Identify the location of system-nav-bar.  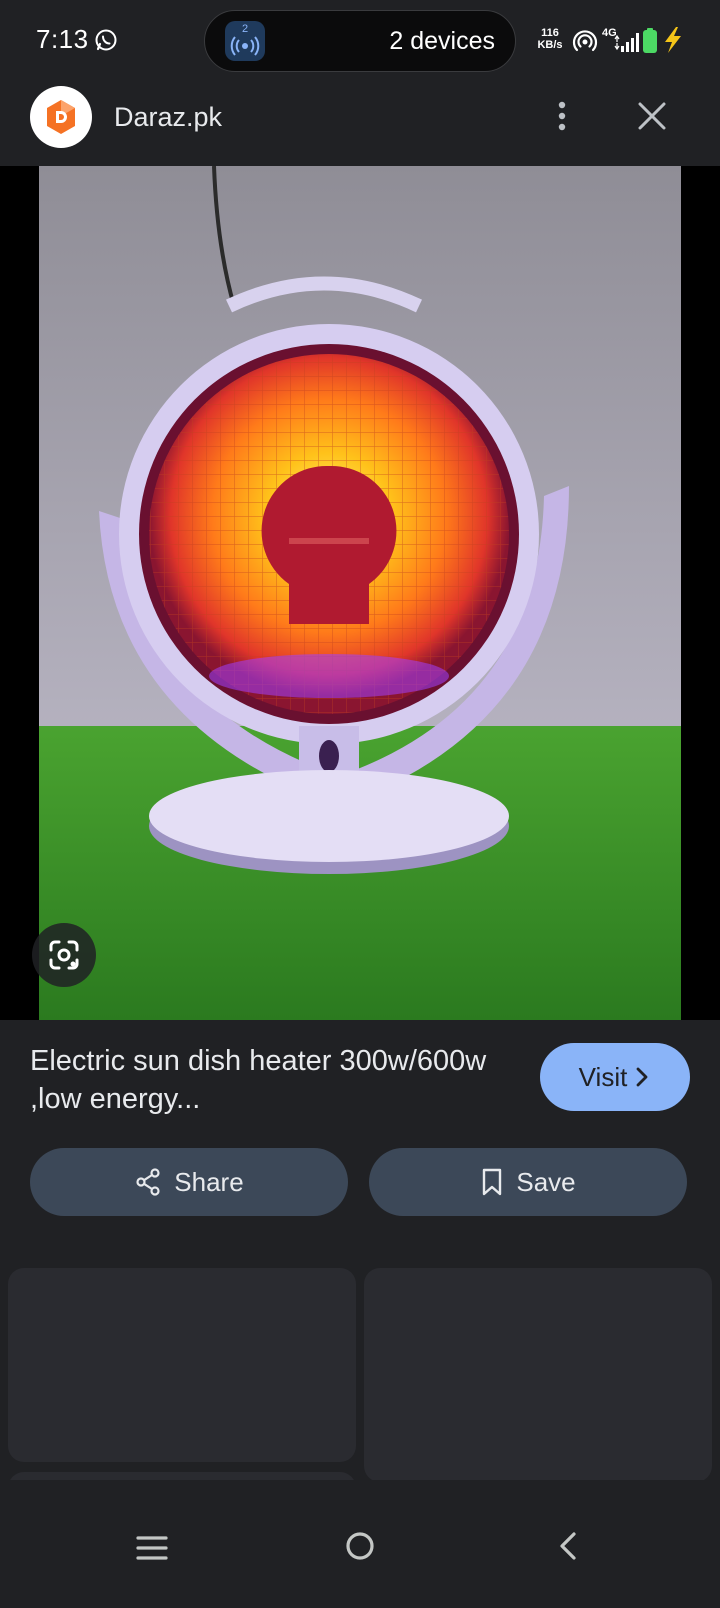
(360, 1544).